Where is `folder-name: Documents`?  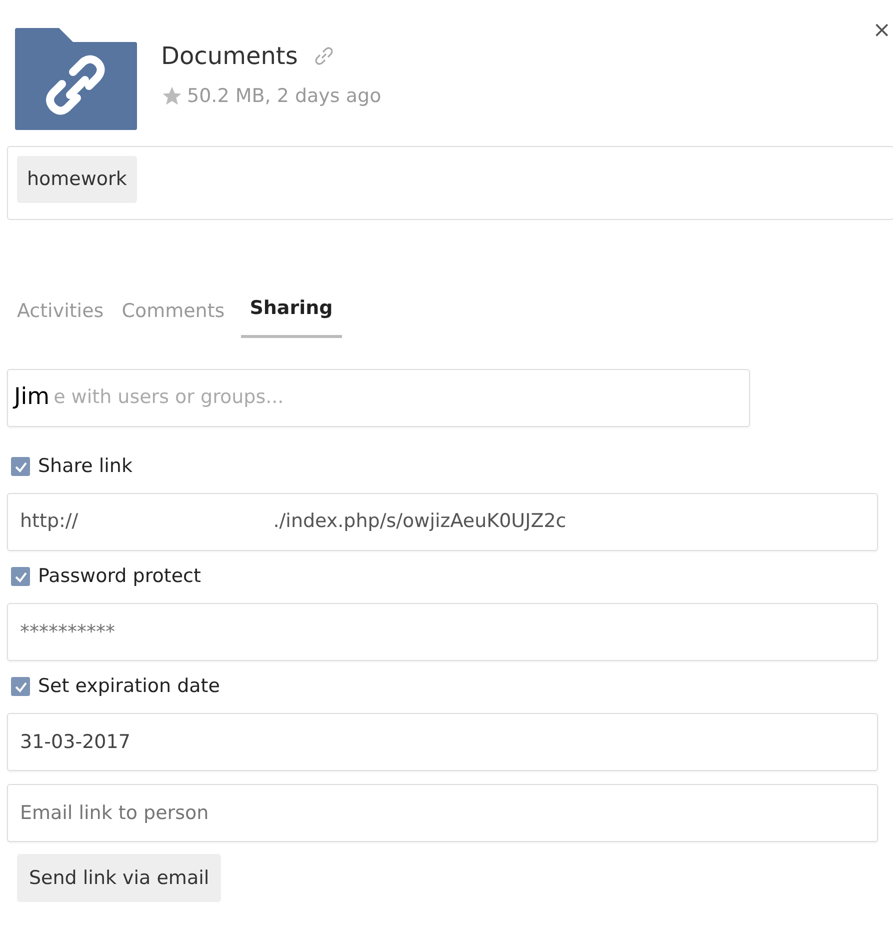 folder-name: Documents is located at coordinates (229, 56).